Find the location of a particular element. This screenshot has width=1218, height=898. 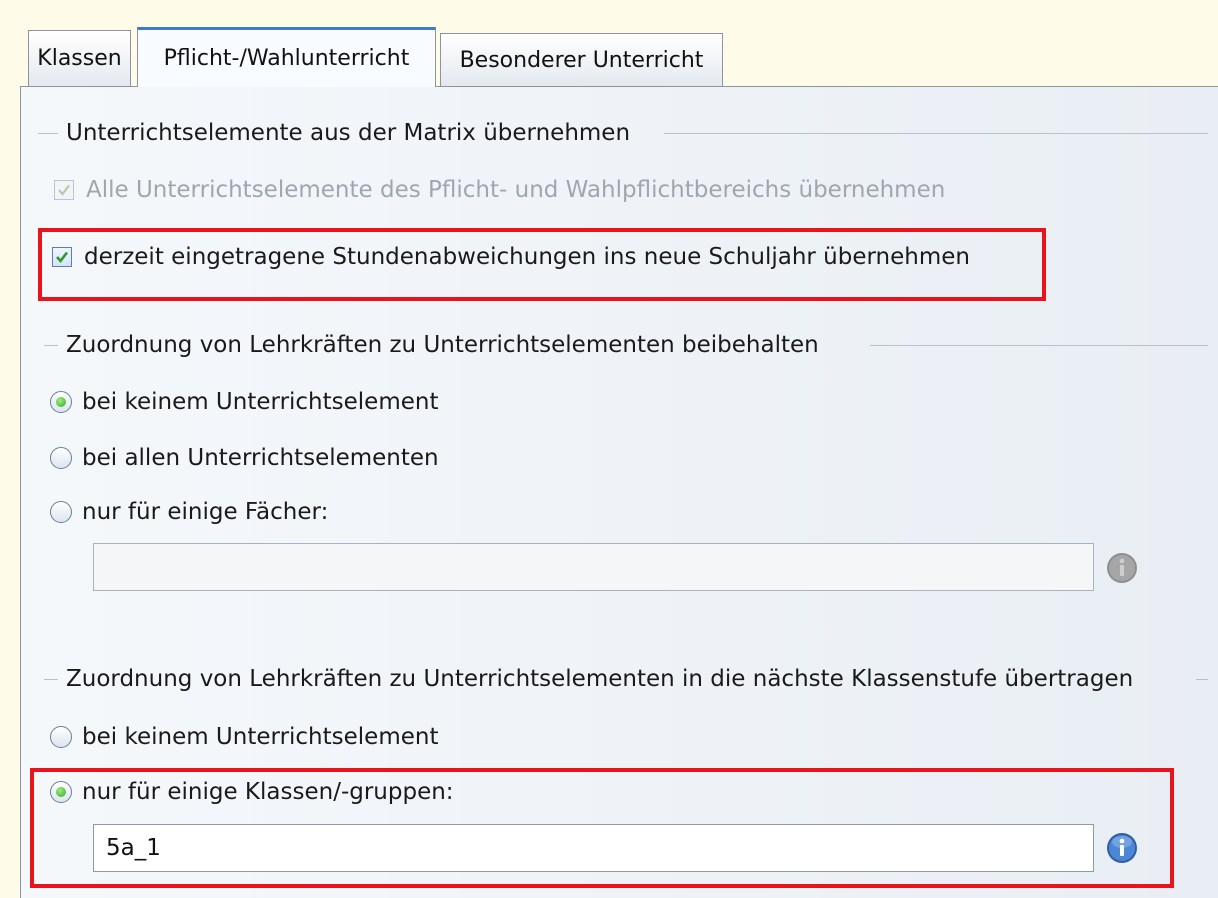

beibehalten-keinem-label: bei keinem Unterrichtselement is located at coordinates (260, 402).